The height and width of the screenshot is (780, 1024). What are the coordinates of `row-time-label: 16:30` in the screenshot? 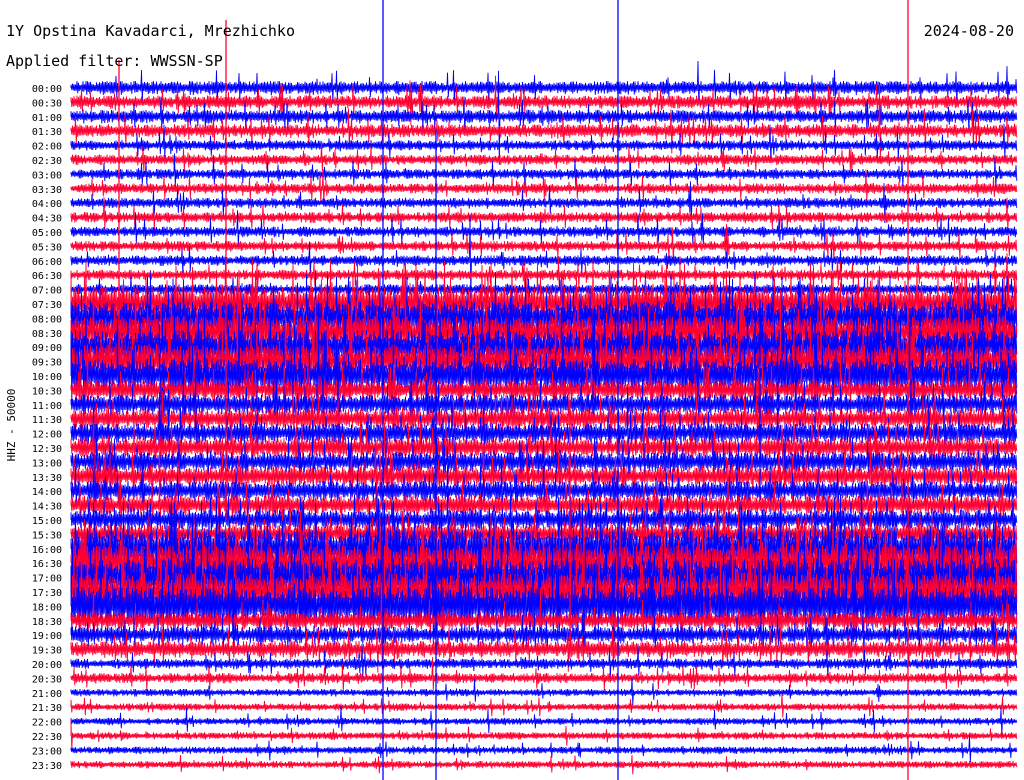 It's located at (47, 564).